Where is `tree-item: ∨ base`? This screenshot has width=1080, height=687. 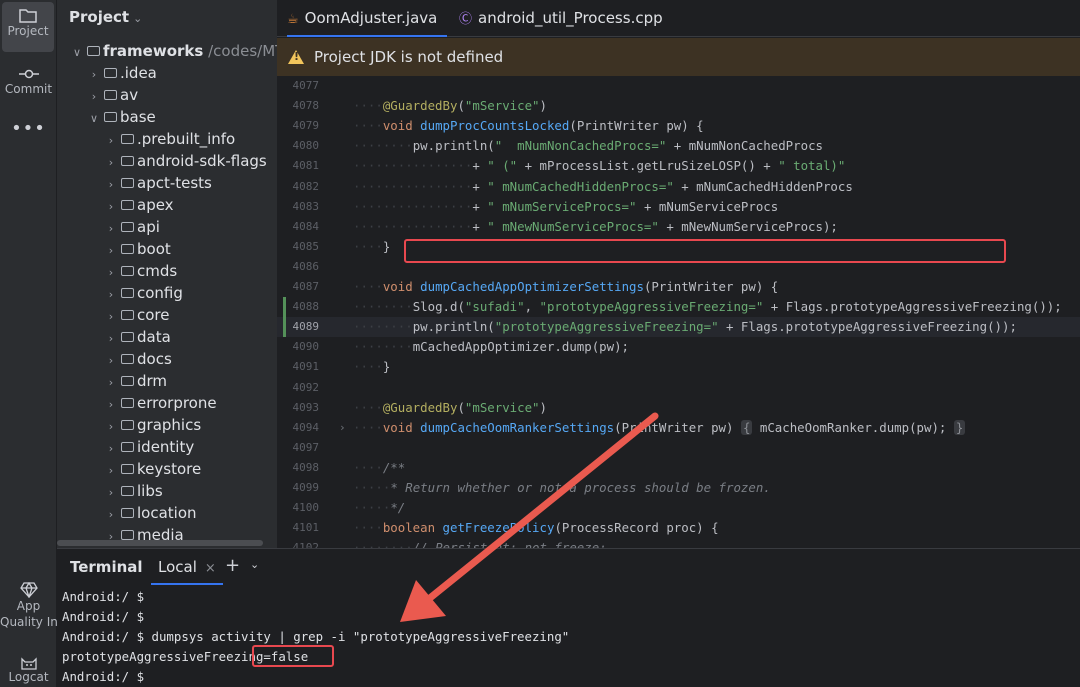
tree-item: ∨ base is located at coordinates (121, 117).